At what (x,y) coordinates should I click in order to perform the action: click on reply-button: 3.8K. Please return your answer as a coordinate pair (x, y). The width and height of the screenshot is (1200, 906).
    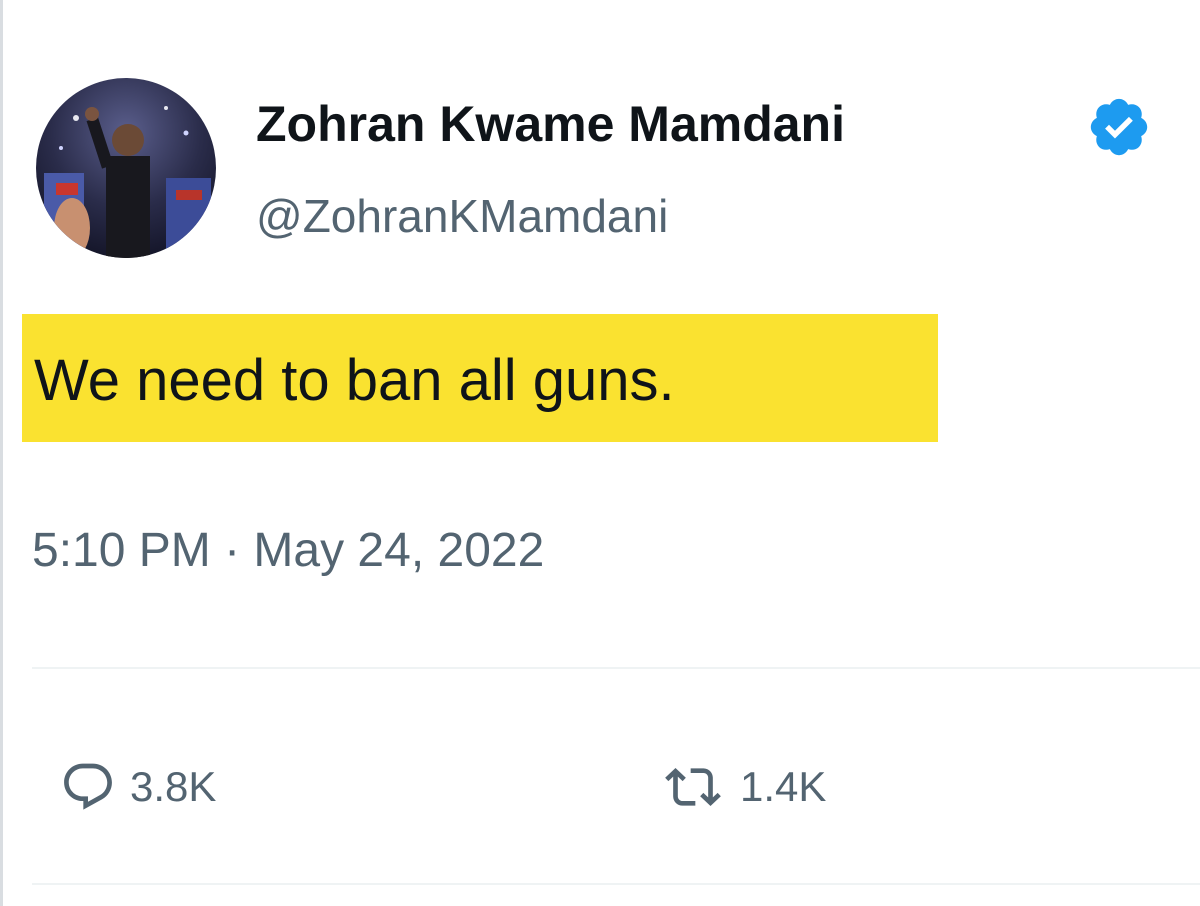
    Looking at the image, I should click on (138, 787).